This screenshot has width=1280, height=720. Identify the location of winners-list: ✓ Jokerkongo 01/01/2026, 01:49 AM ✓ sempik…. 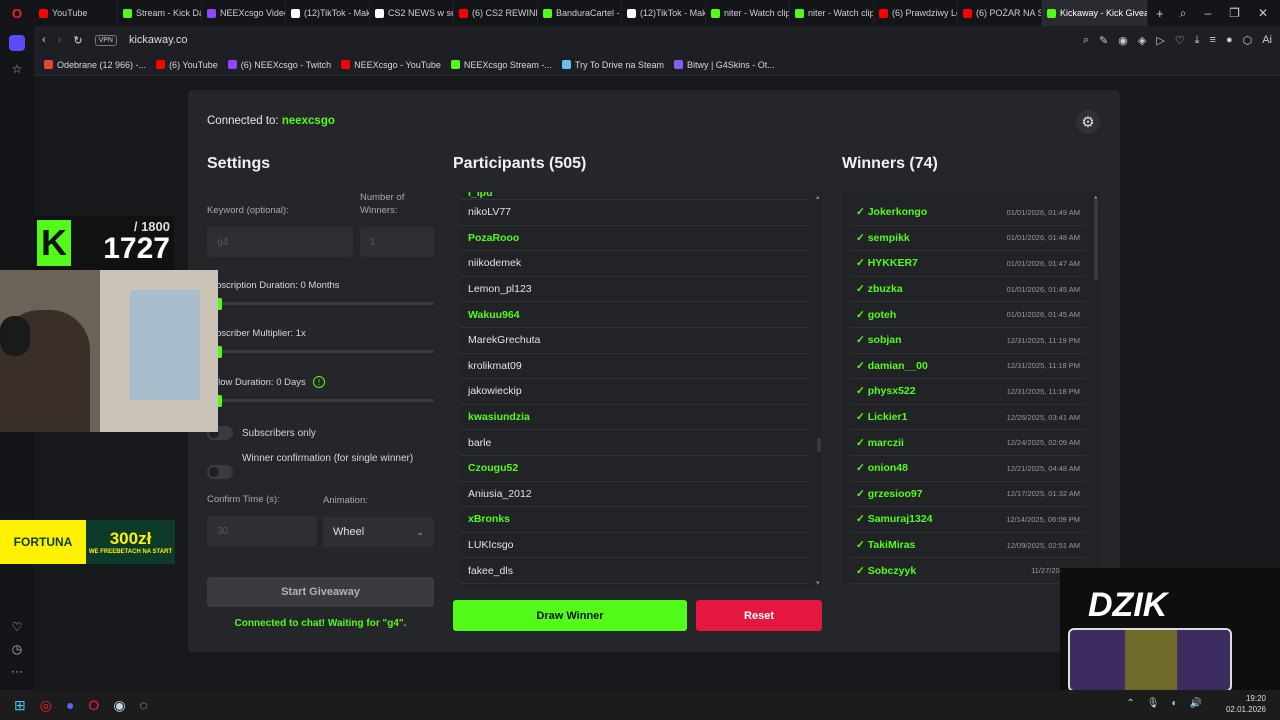
(971, 388).